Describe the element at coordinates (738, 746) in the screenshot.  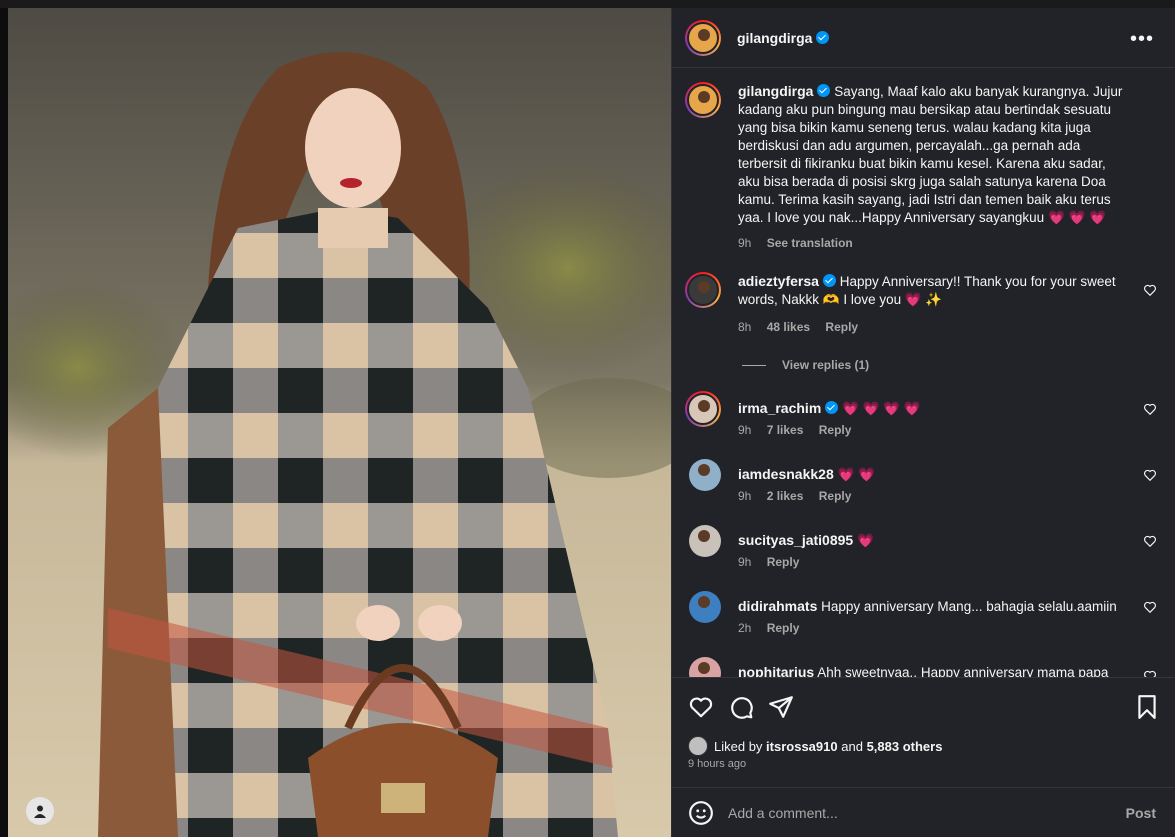
I see `liked-by-prefix: Liked by` at that location.